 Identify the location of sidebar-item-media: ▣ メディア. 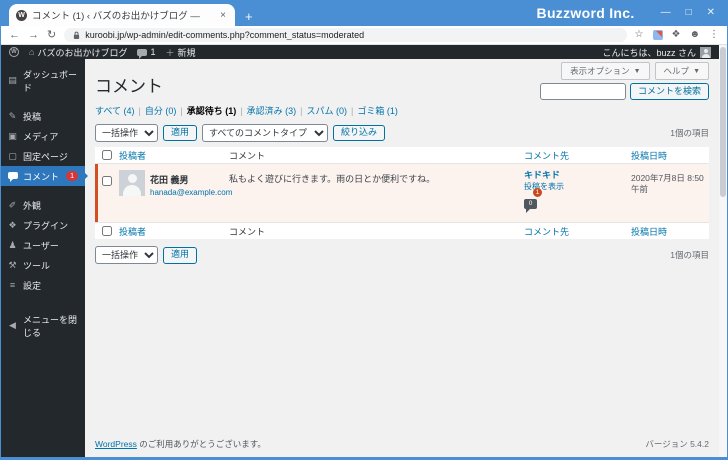
(43, 136).